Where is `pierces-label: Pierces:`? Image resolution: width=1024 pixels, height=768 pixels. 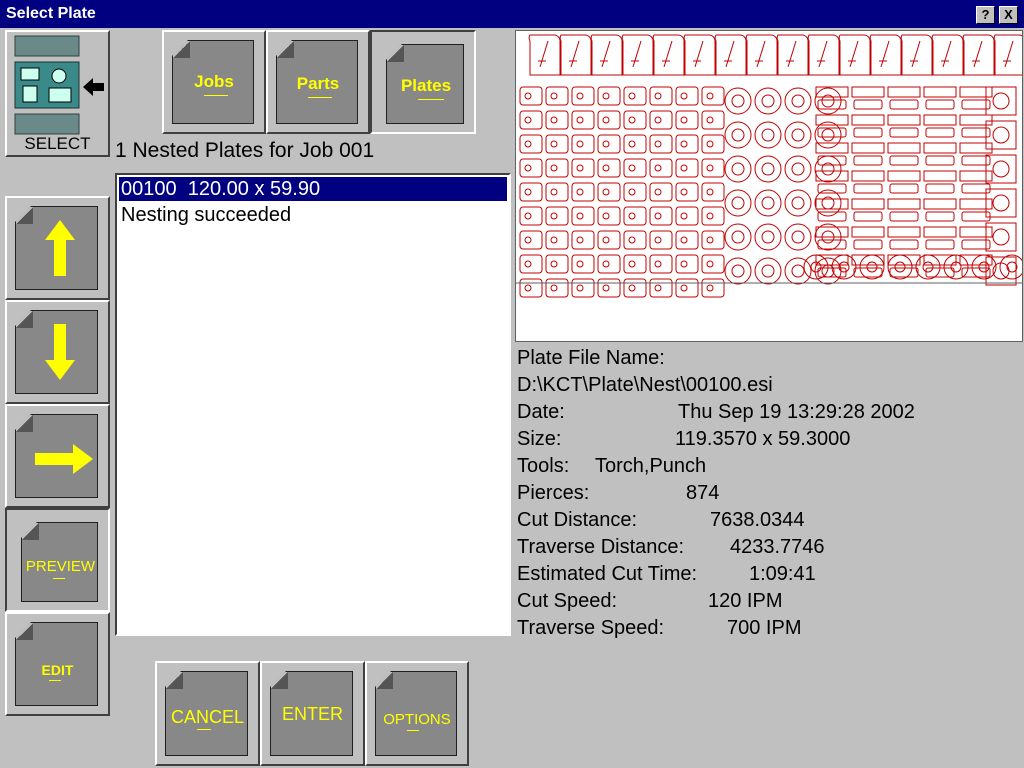 pierces-label: Pierces: is located at coordinates (553, 493).